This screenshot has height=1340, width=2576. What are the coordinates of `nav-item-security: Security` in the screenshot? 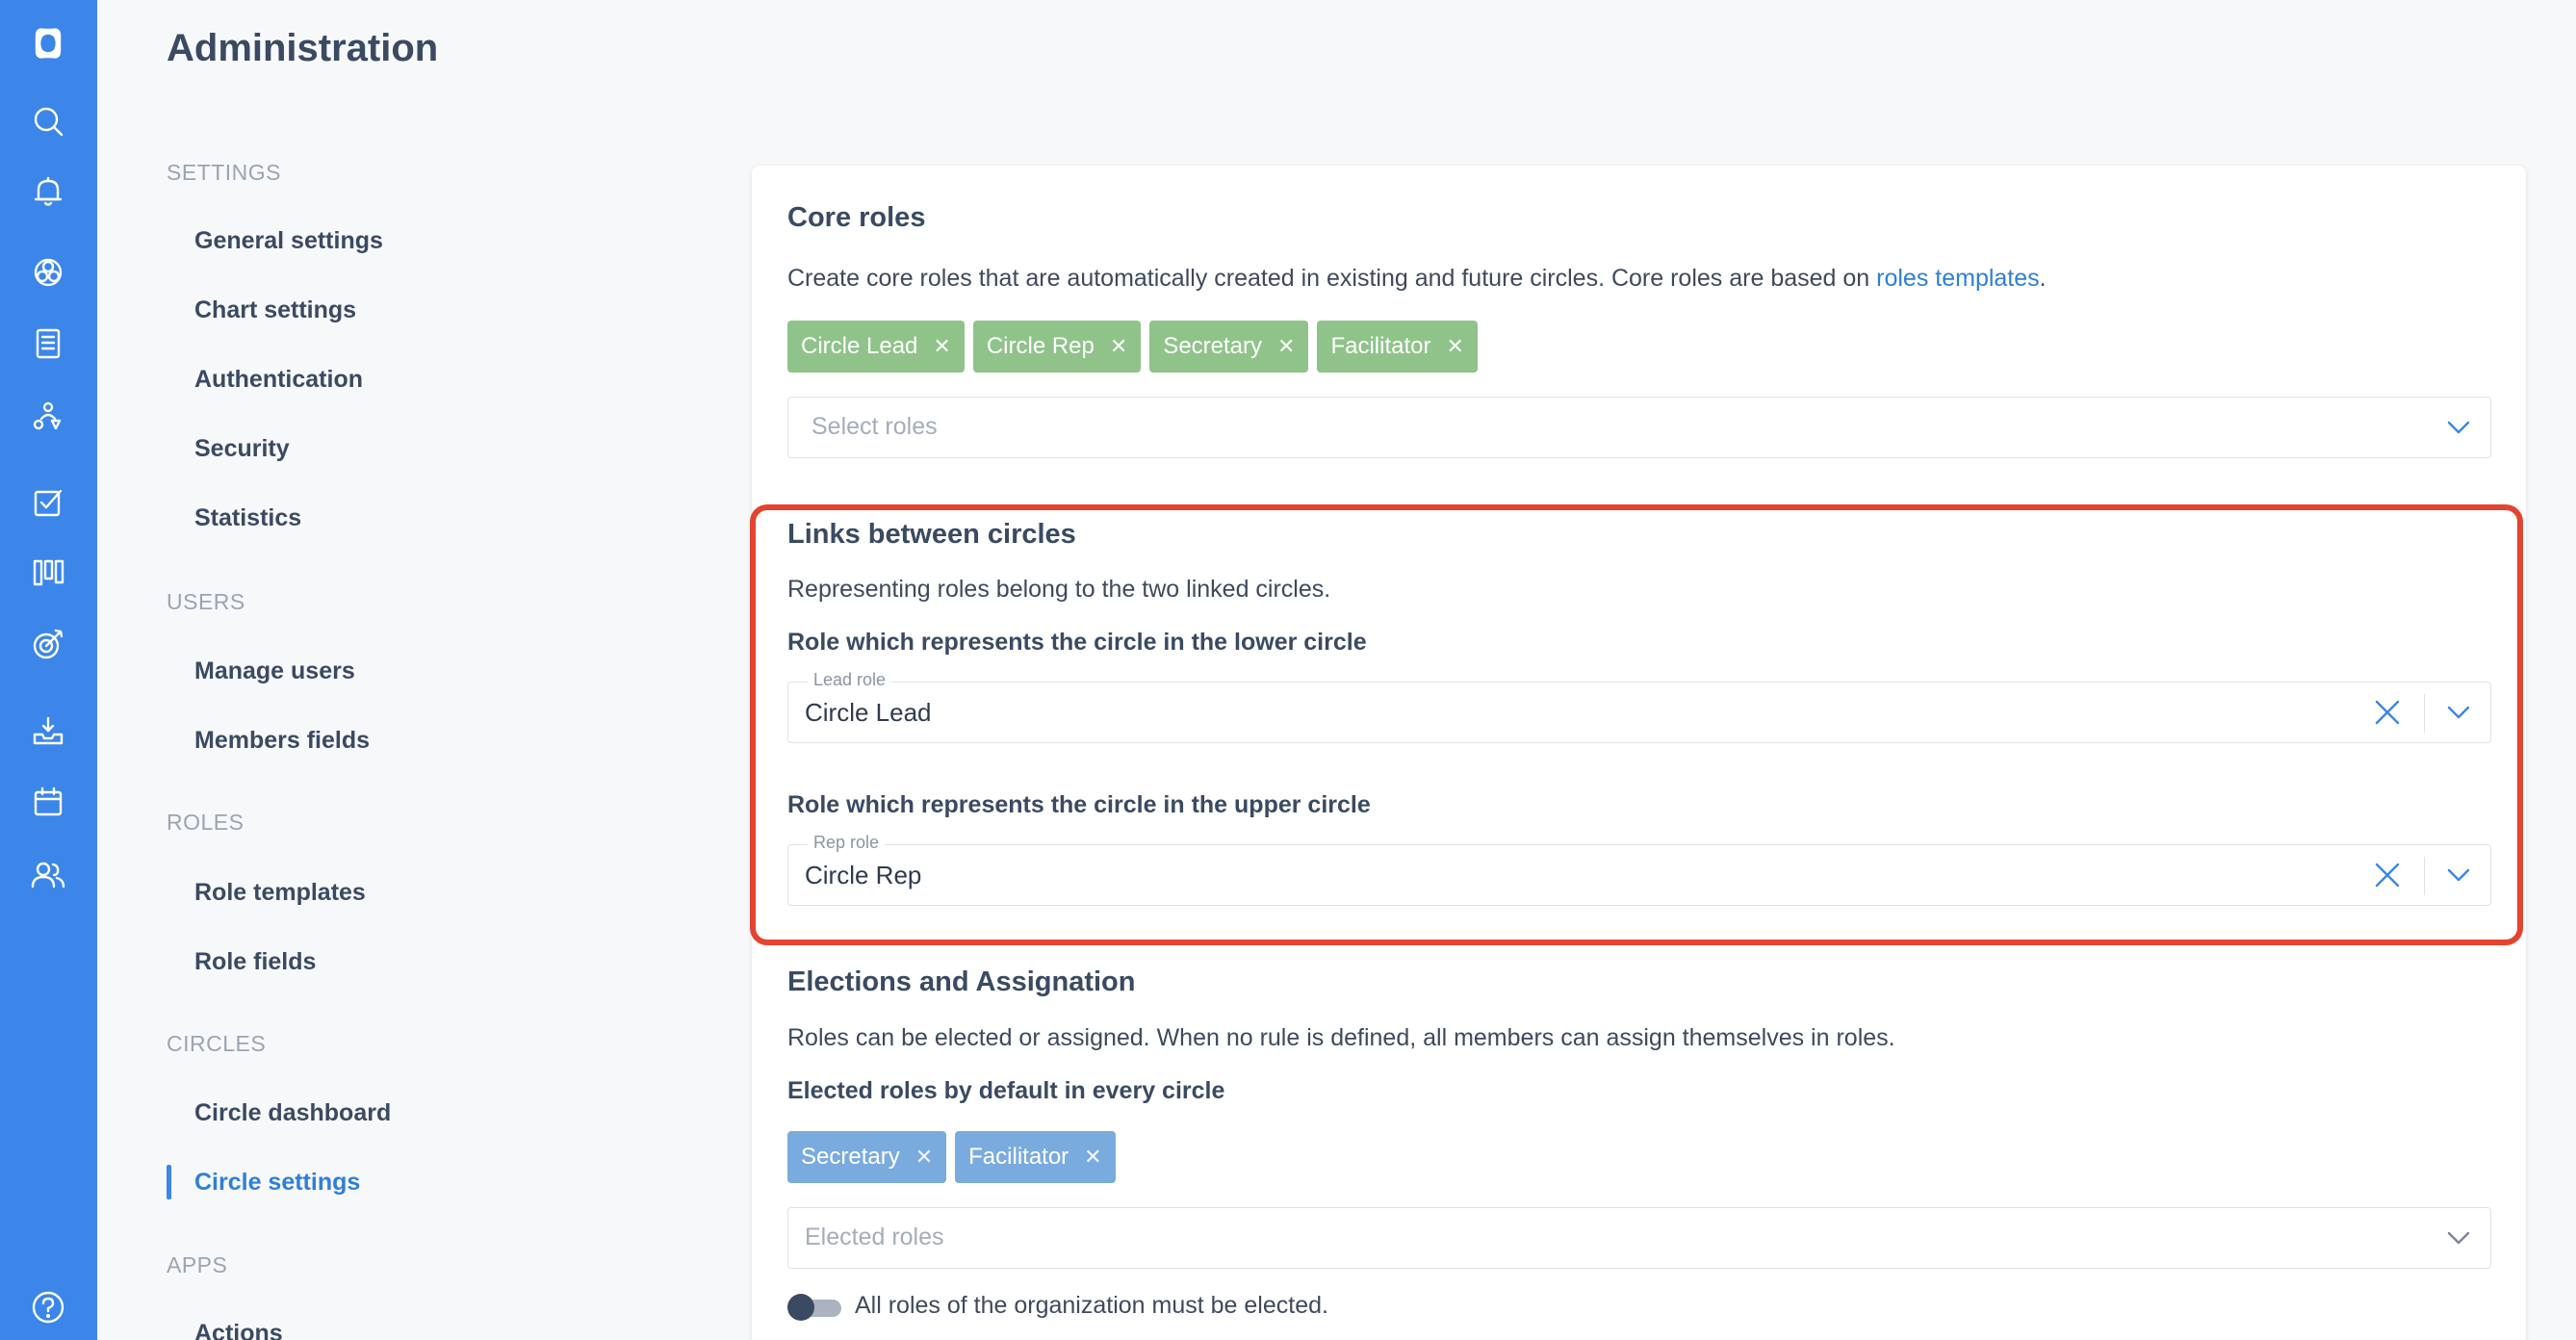 It's located at (228, 448).